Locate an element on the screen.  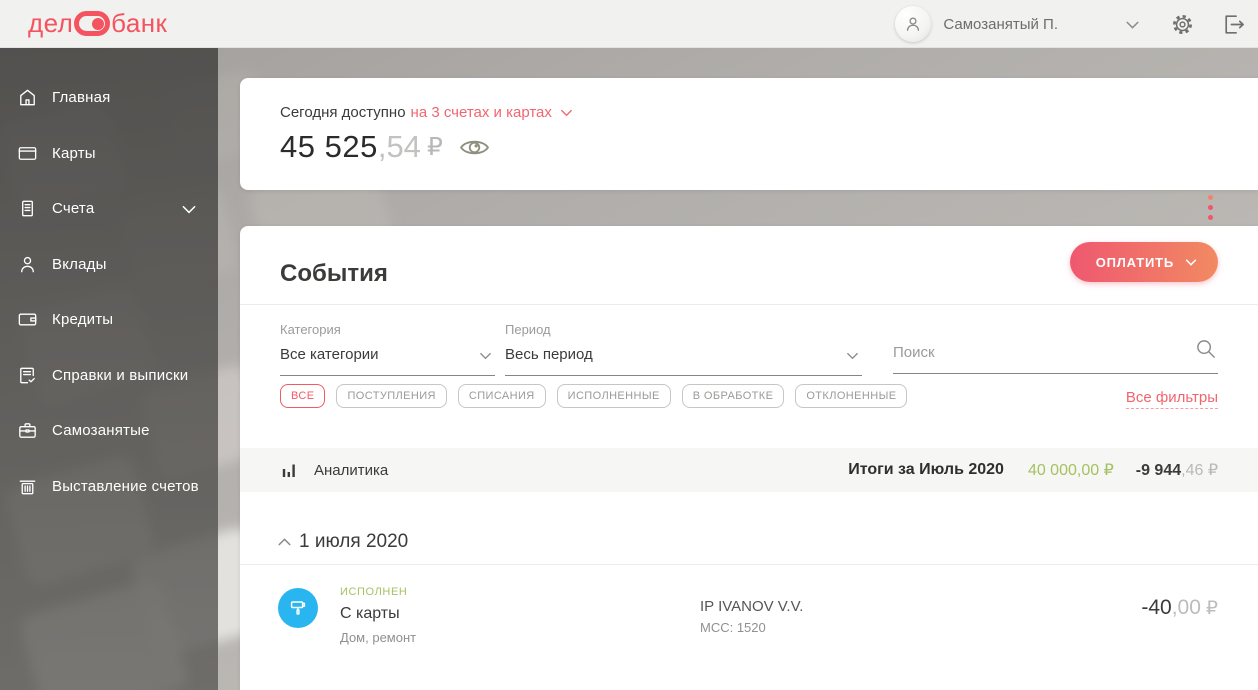
income-total: 40 000,00 ₽ is located at coordinates (1070, 470).